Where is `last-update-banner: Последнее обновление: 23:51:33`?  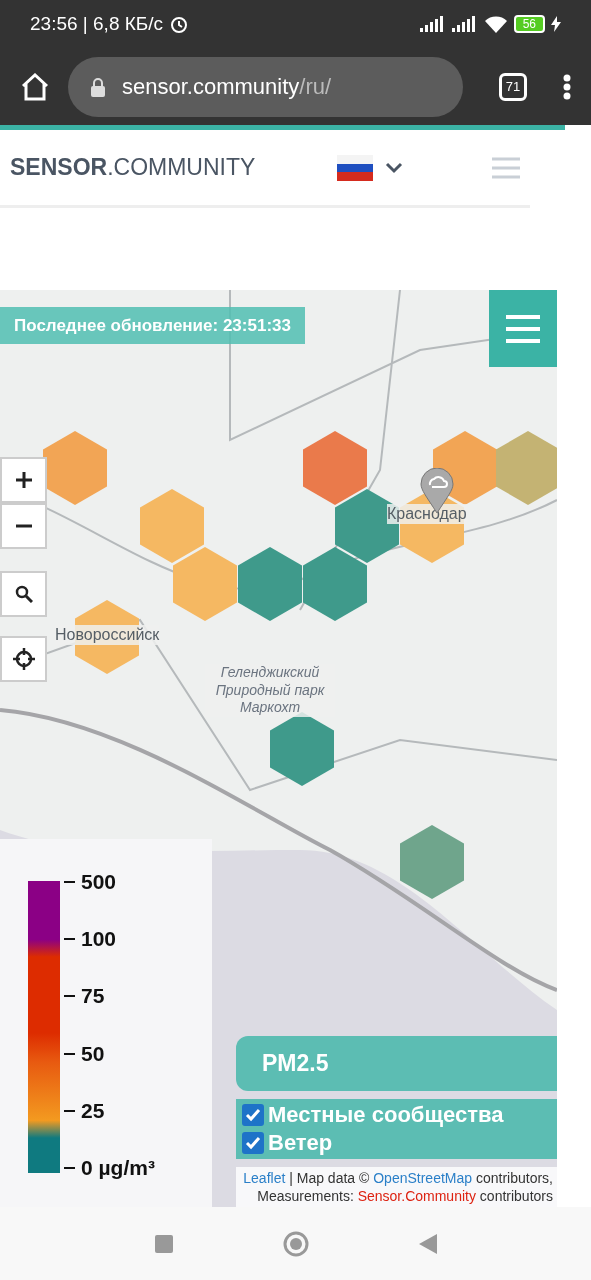
last-update-banner: Последнее обновление: 23:51:33 is located at coordinates (152, 325).